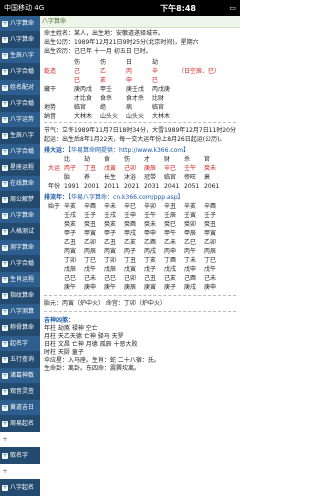 Image resolution: width=320 pixels, height=496 pixels. Describe the element at coordinates (137, 177) in the screenshot. I see `dayun-zhi-row: 胎养长生 沐浴 冠带 临官 帝旺衰` at that location.